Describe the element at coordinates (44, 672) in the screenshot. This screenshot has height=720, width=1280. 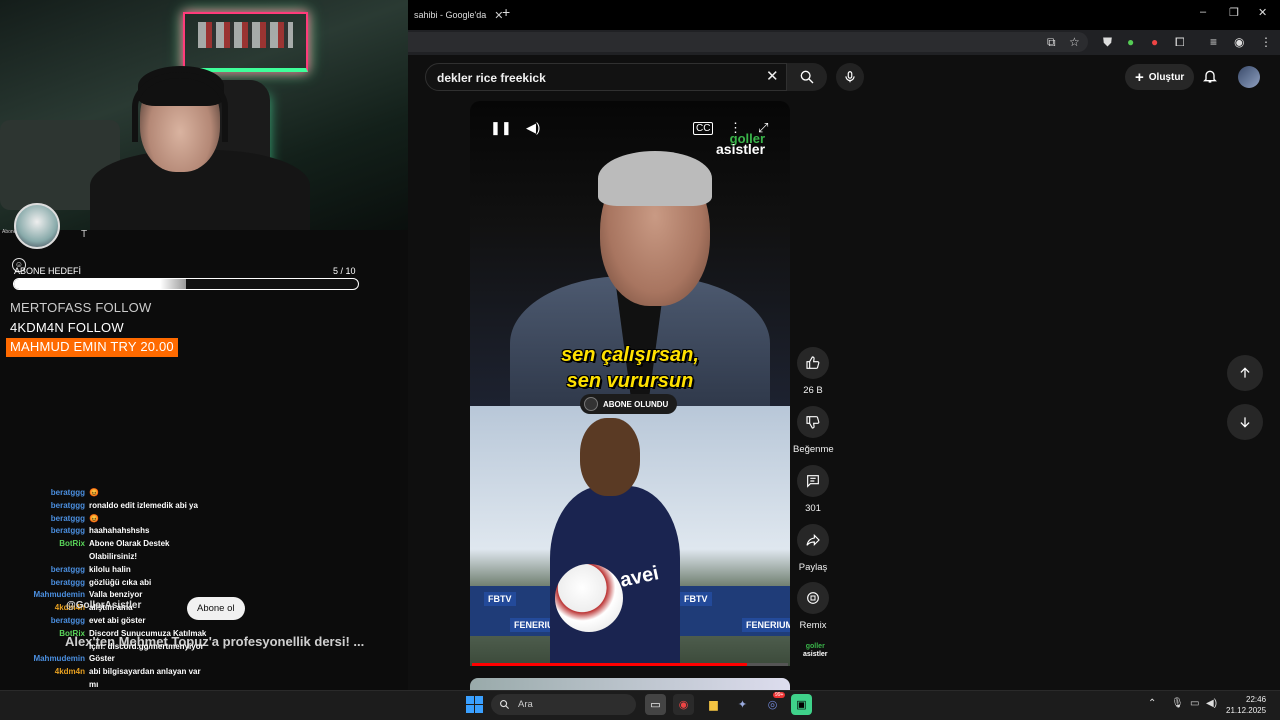
I see `chat-username: 4kdm4n` at that location.